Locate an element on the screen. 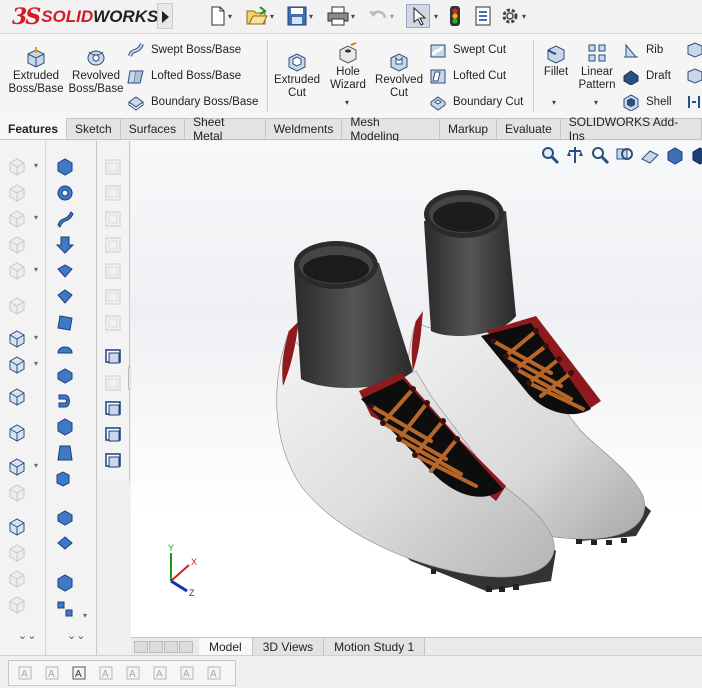  boundary-cut-button: Boundary Cut is located at coordinates (476, 102).